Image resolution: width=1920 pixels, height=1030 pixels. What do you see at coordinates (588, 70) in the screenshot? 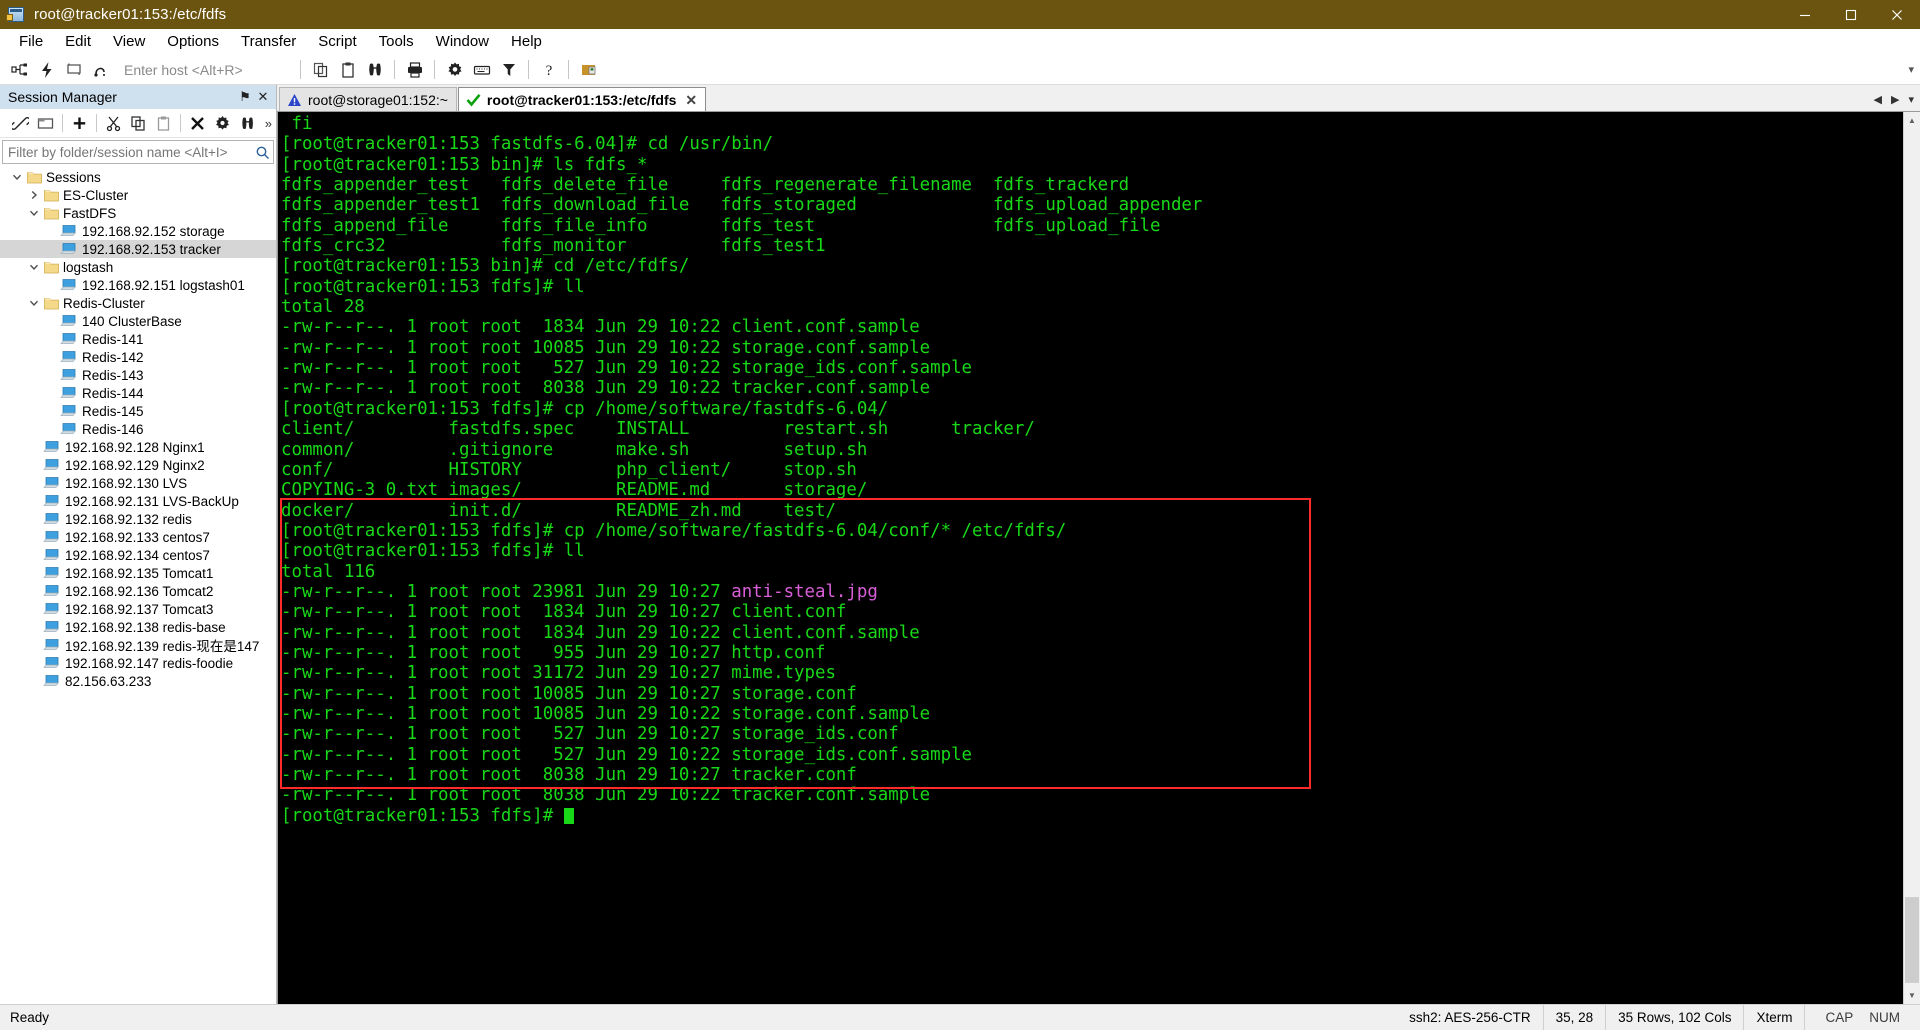
I see `securecrt-logo-icon` at bounding box center [588, 70].